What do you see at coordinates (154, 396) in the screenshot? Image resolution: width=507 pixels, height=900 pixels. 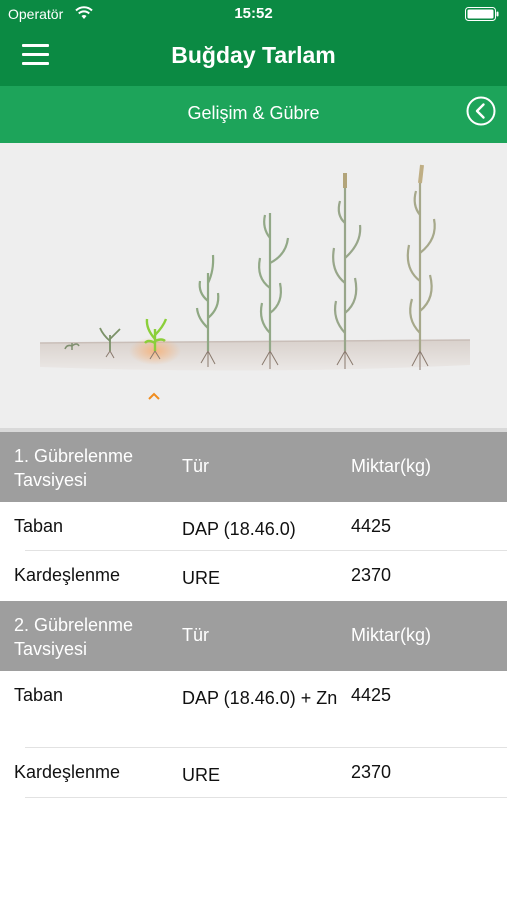 I see `stage-indicator-icon` at bounding box center [154, 396].